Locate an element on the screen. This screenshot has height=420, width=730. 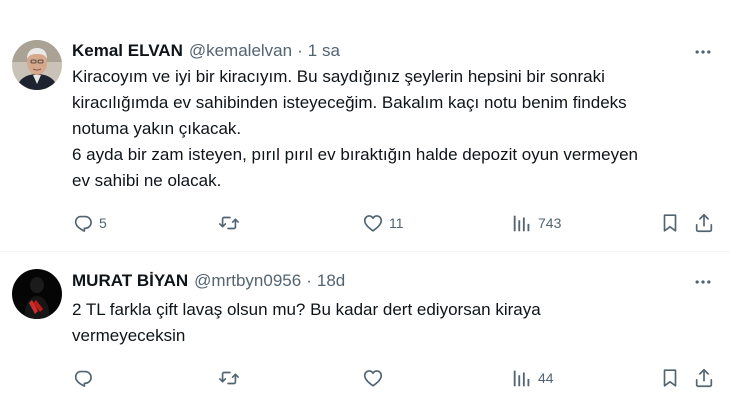
tweet-time: 18d is located at coordinates (331, 281).